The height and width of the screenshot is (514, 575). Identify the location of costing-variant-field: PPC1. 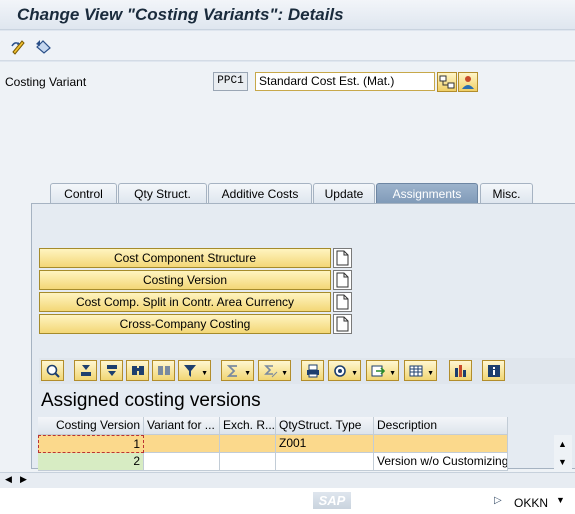
(230, 81).